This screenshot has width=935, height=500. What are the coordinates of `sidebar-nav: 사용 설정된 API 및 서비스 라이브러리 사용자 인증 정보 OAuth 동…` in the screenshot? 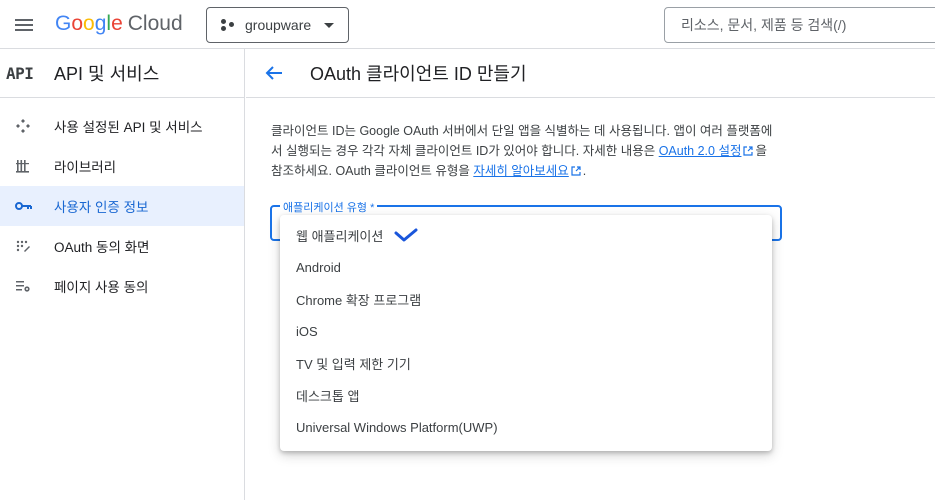 It's located at (122, 202).